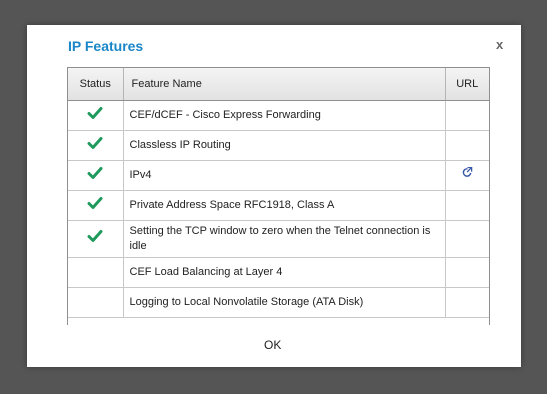 The width and height of the screenshot is (547, 394). Describe the element at coordinates (284, 272) in the screenshot. I see `feature-name-cell: CEF Load Balancing at Layer 4` at that location.